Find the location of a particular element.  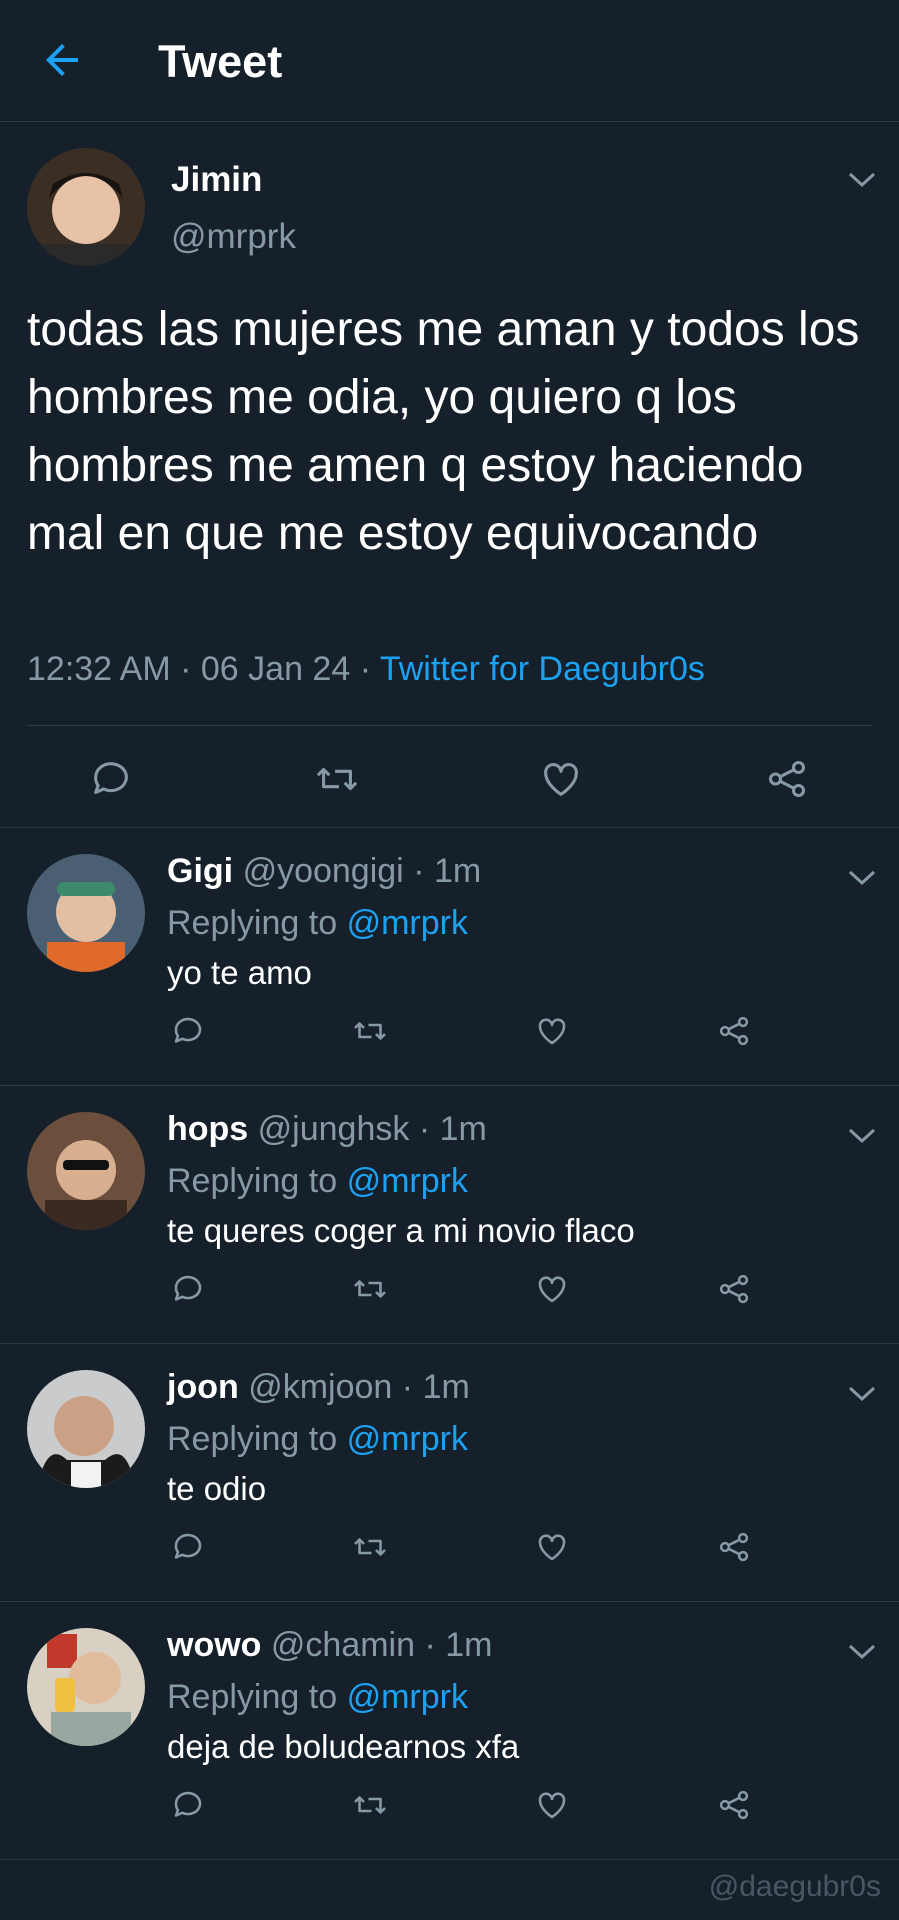

reply-author-handle: @yoongigi is located at coordinates (323, 871).